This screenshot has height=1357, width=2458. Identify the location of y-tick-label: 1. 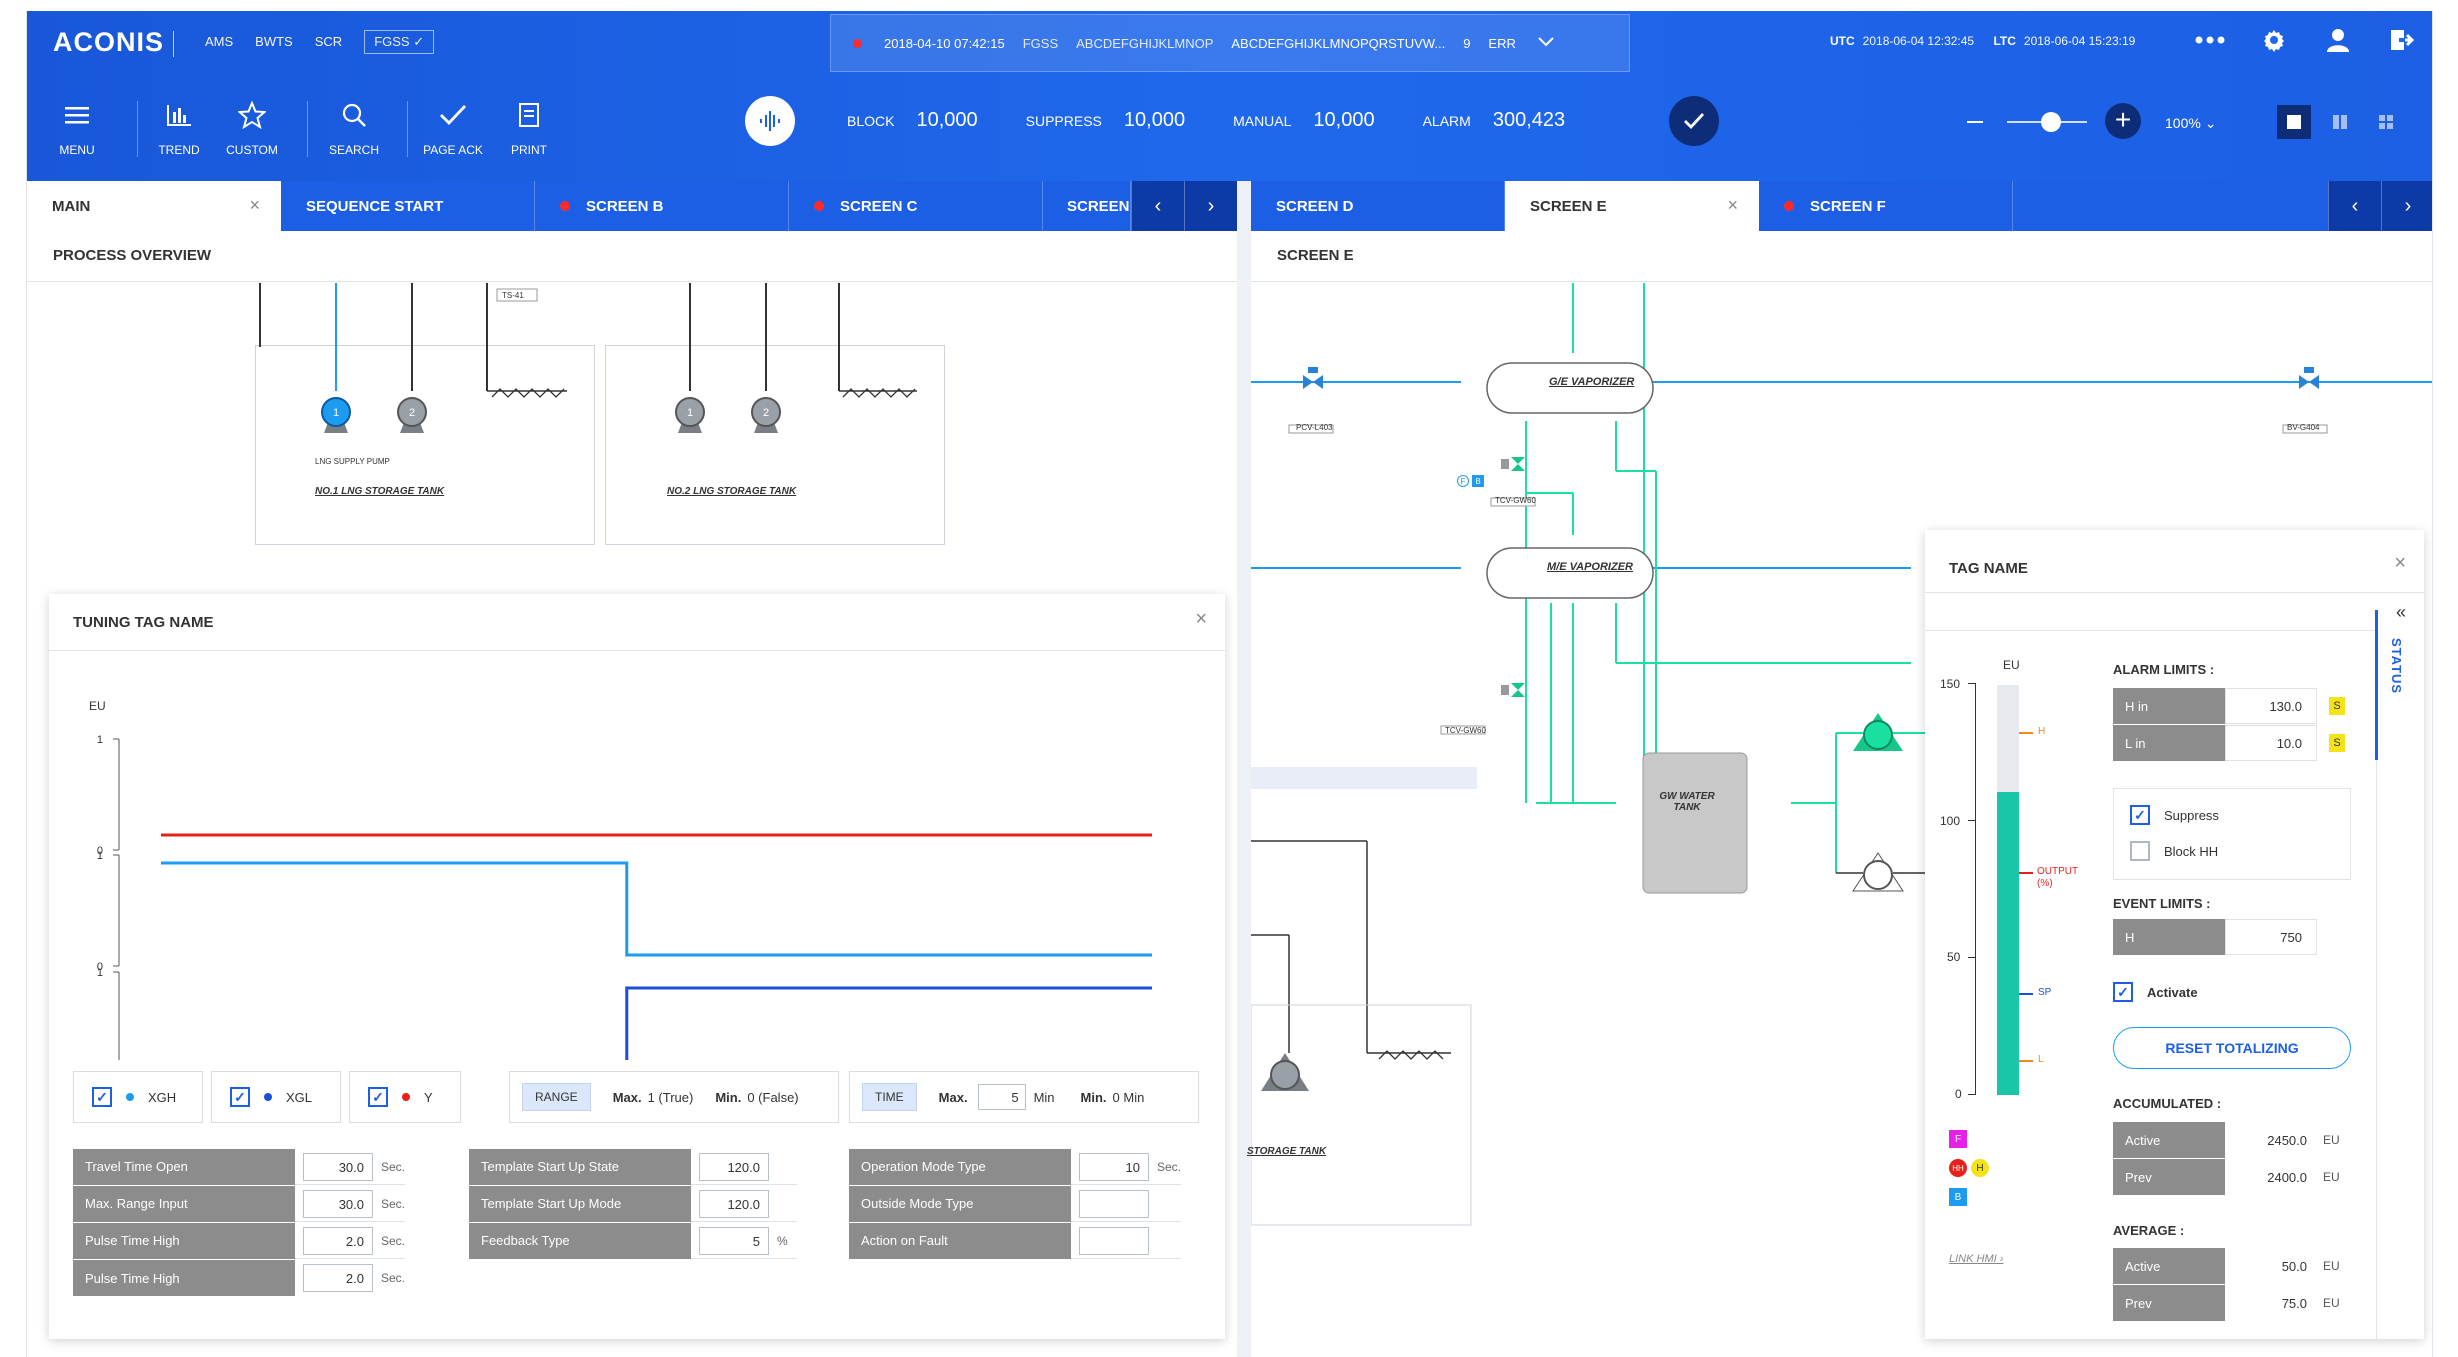
(100, 973).